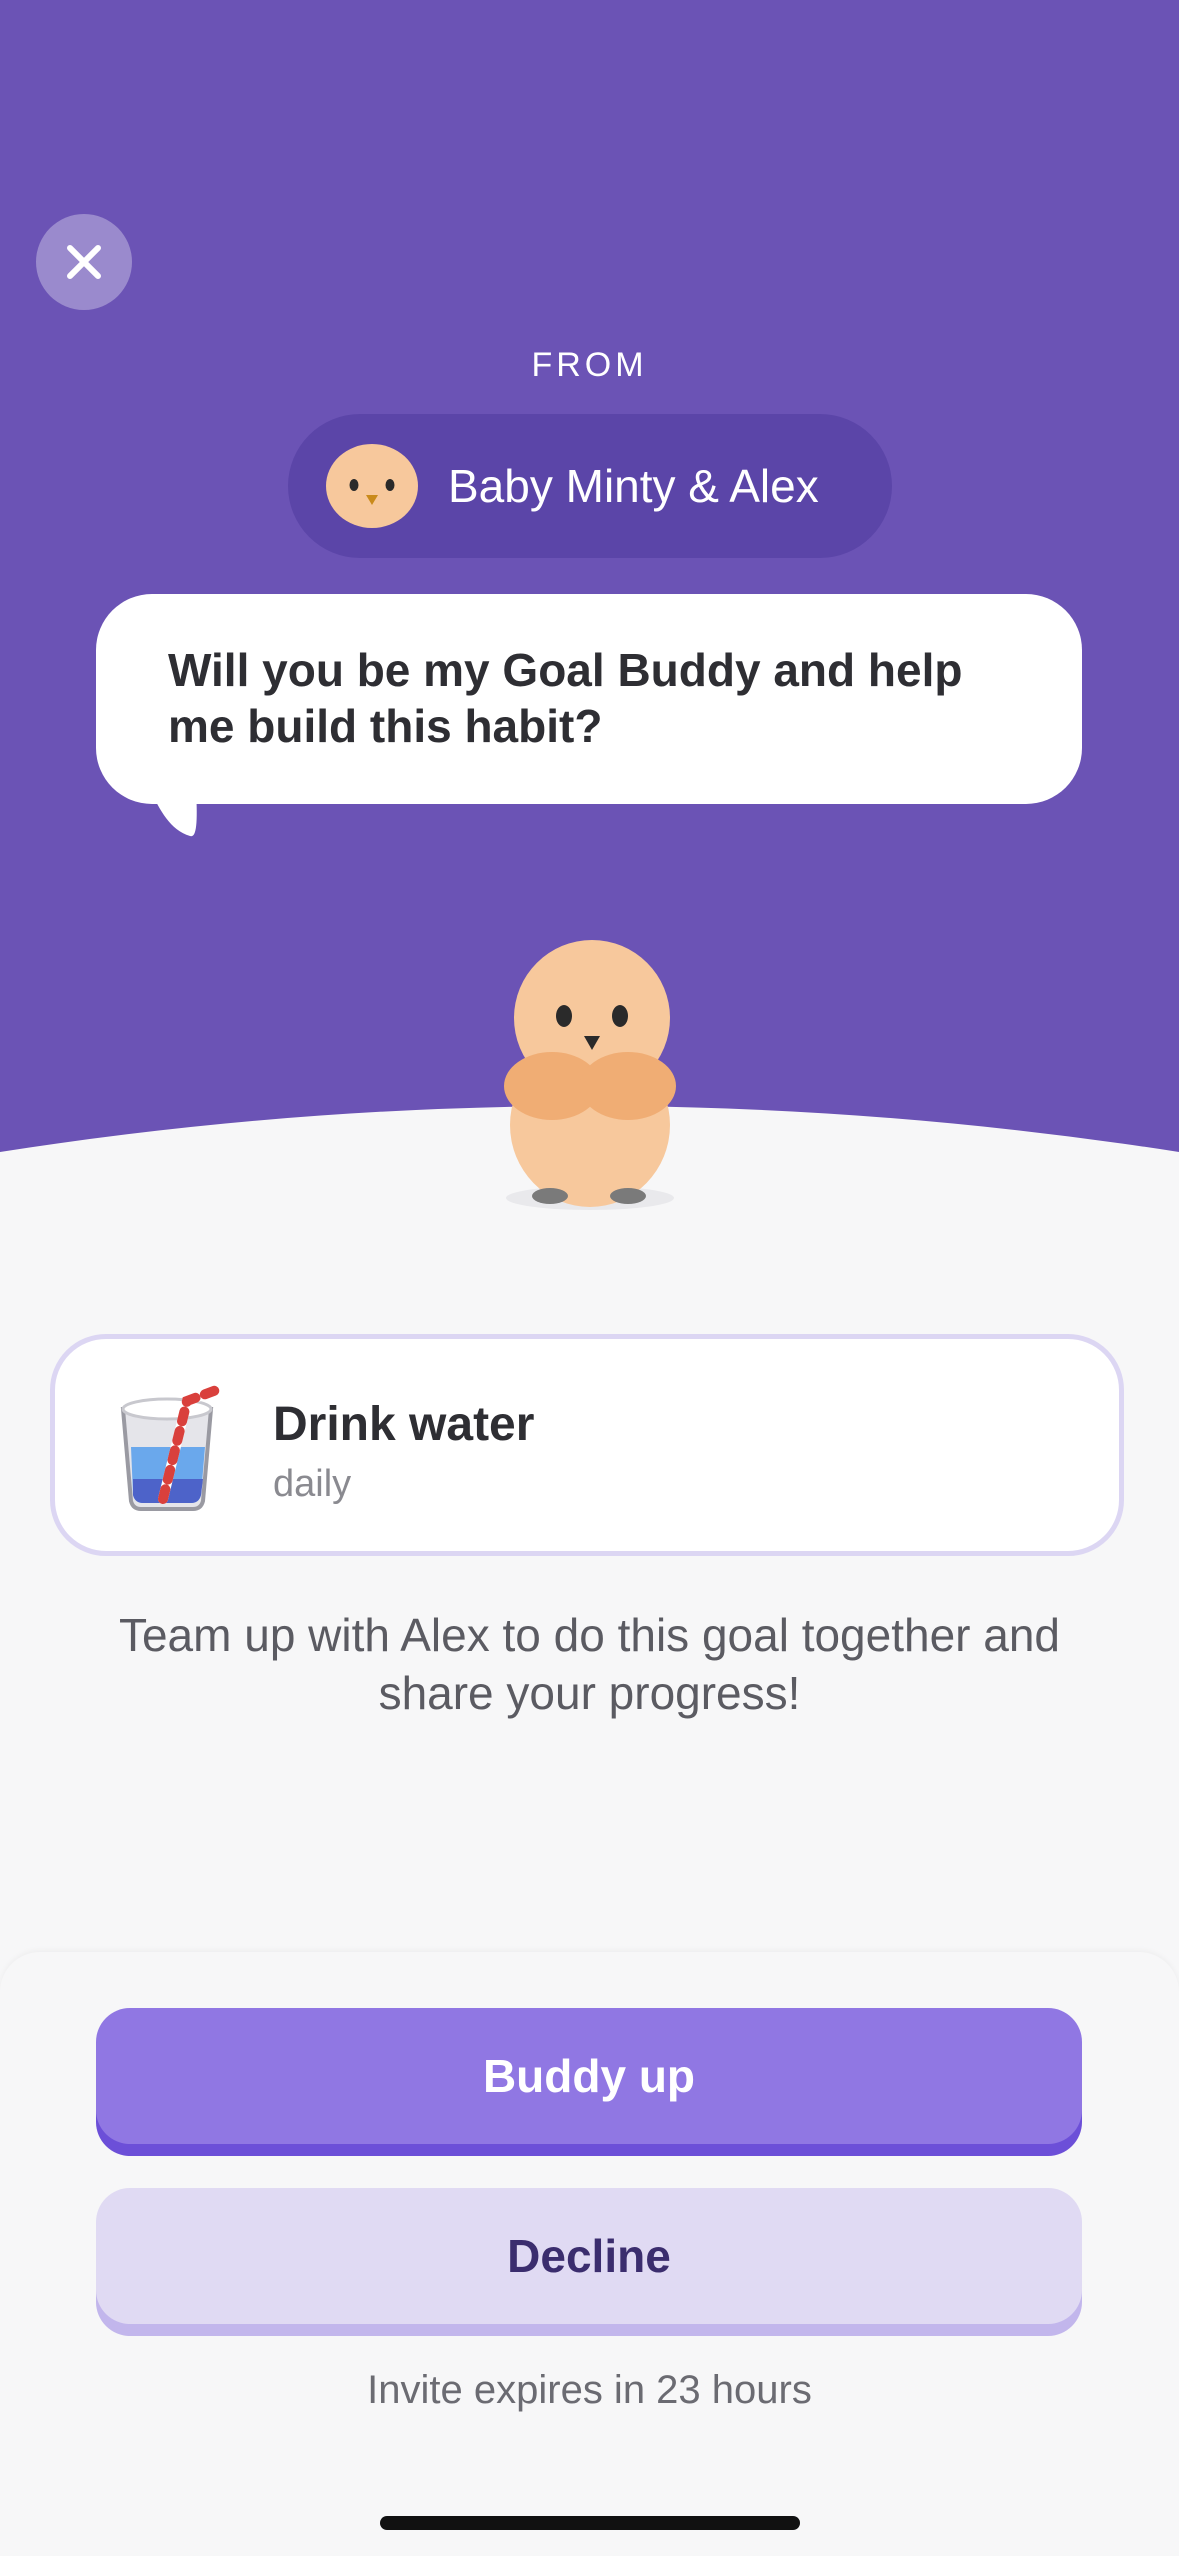  Describe the element at coordinates (590, 2523) in the screenshot. I see `home-indicator` at that location.